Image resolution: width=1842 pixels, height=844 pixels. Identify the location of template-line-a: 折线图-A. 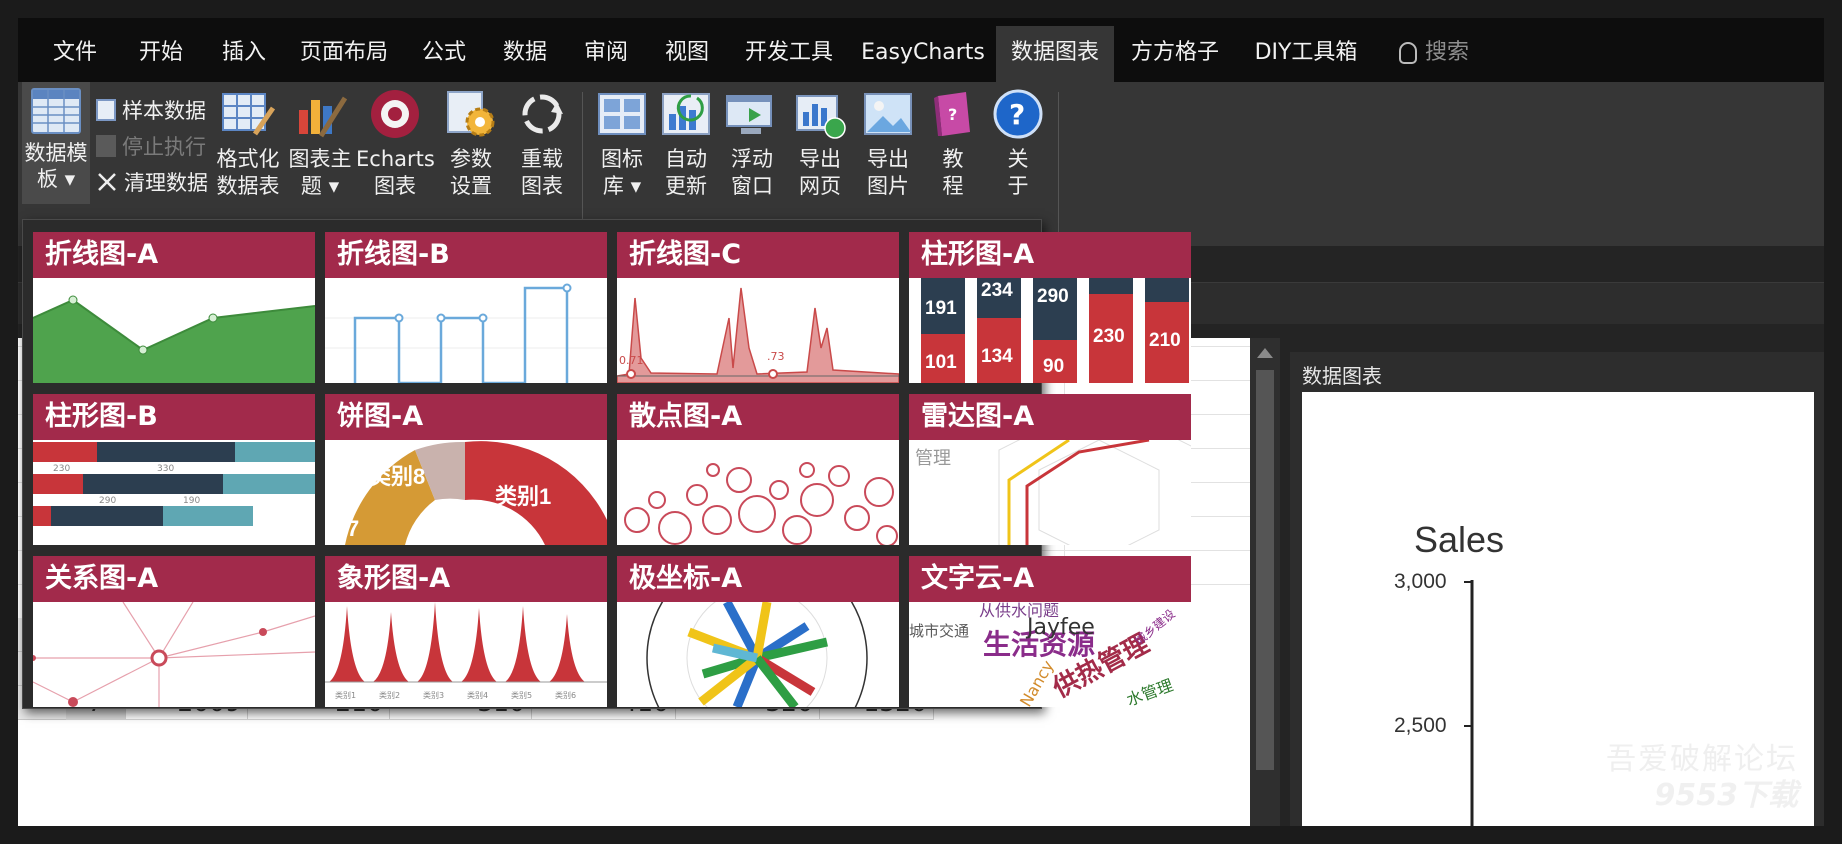
(174, 307).